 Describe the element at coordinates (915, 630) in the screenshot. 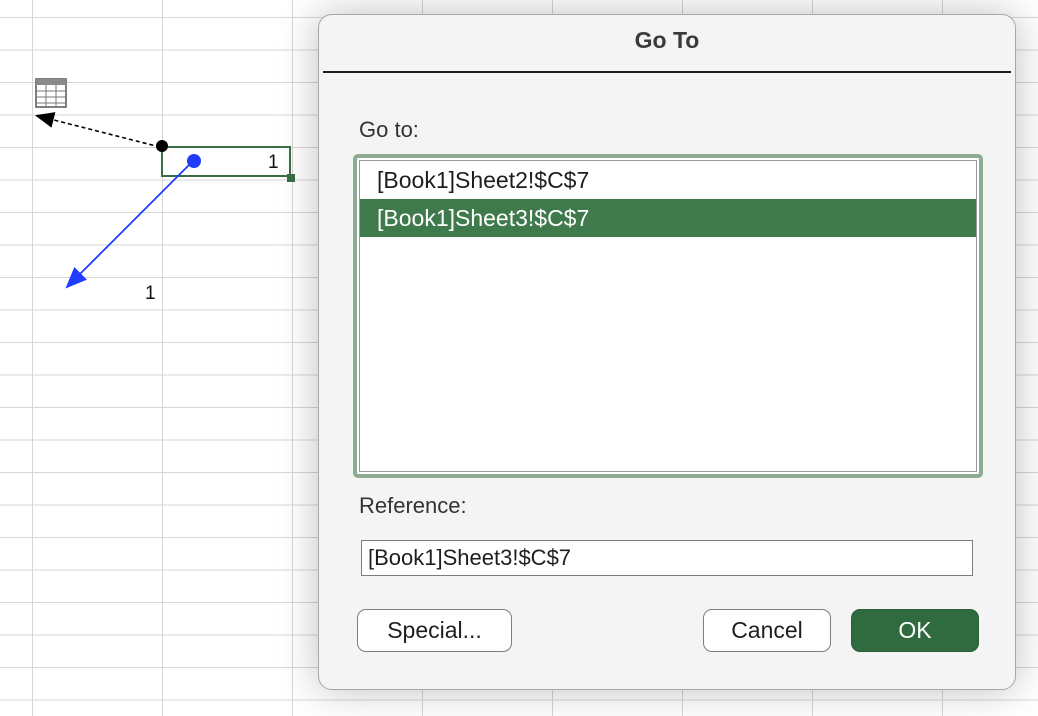

I see `ok-button: OK` at that location.